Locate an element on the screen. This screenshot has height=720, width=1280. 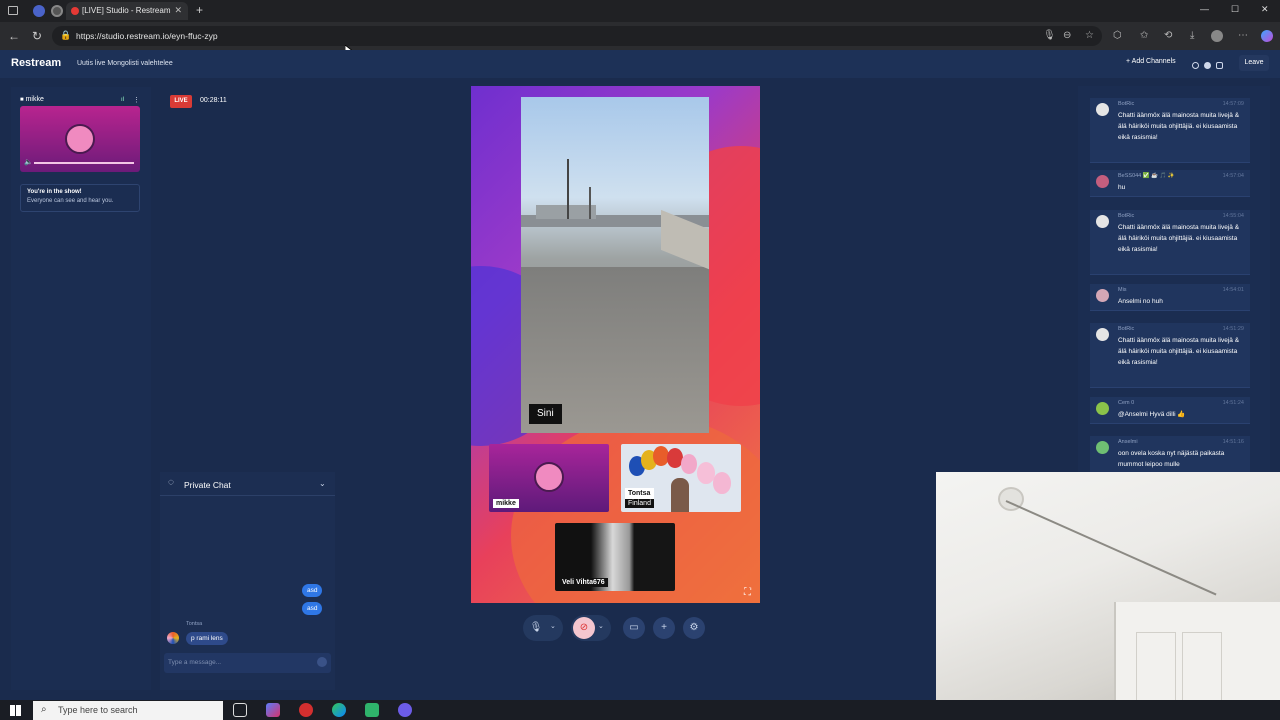
new-tab-button: + is located at coordinates (199, 10).